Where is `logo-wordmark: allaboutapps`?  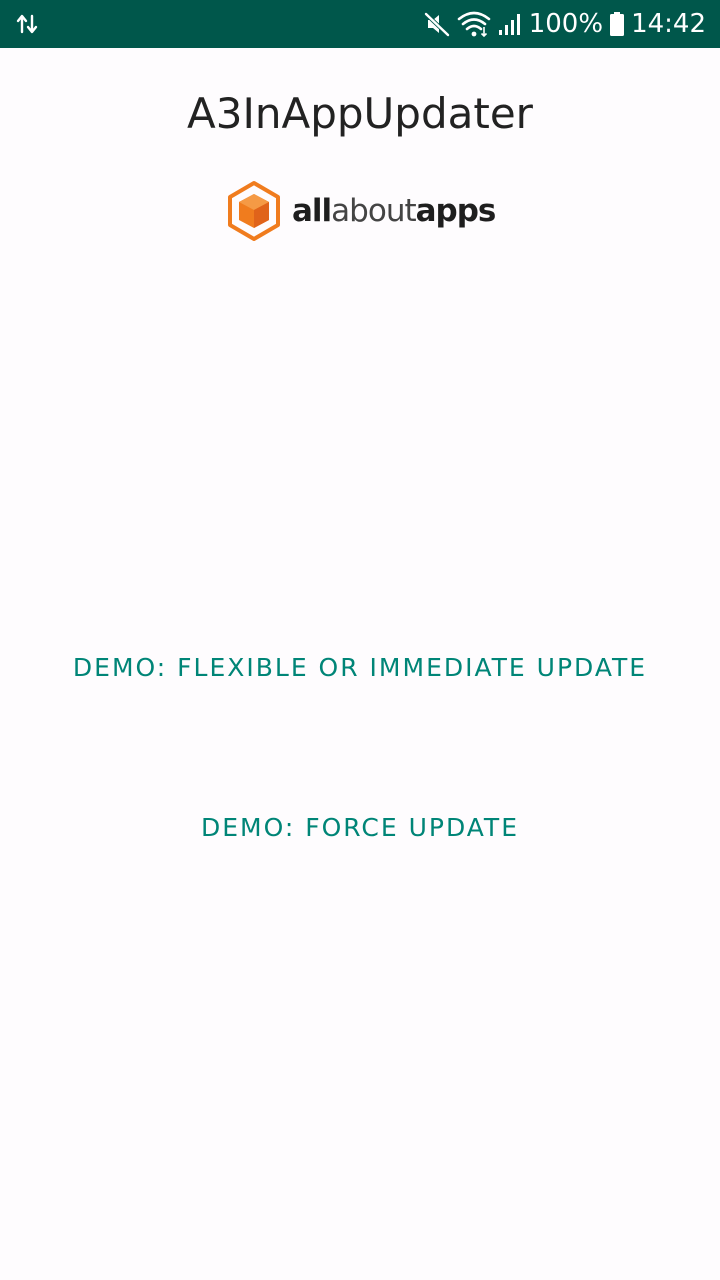 logo-wordmark: allaboutapps is located at coordinates (394, 211).